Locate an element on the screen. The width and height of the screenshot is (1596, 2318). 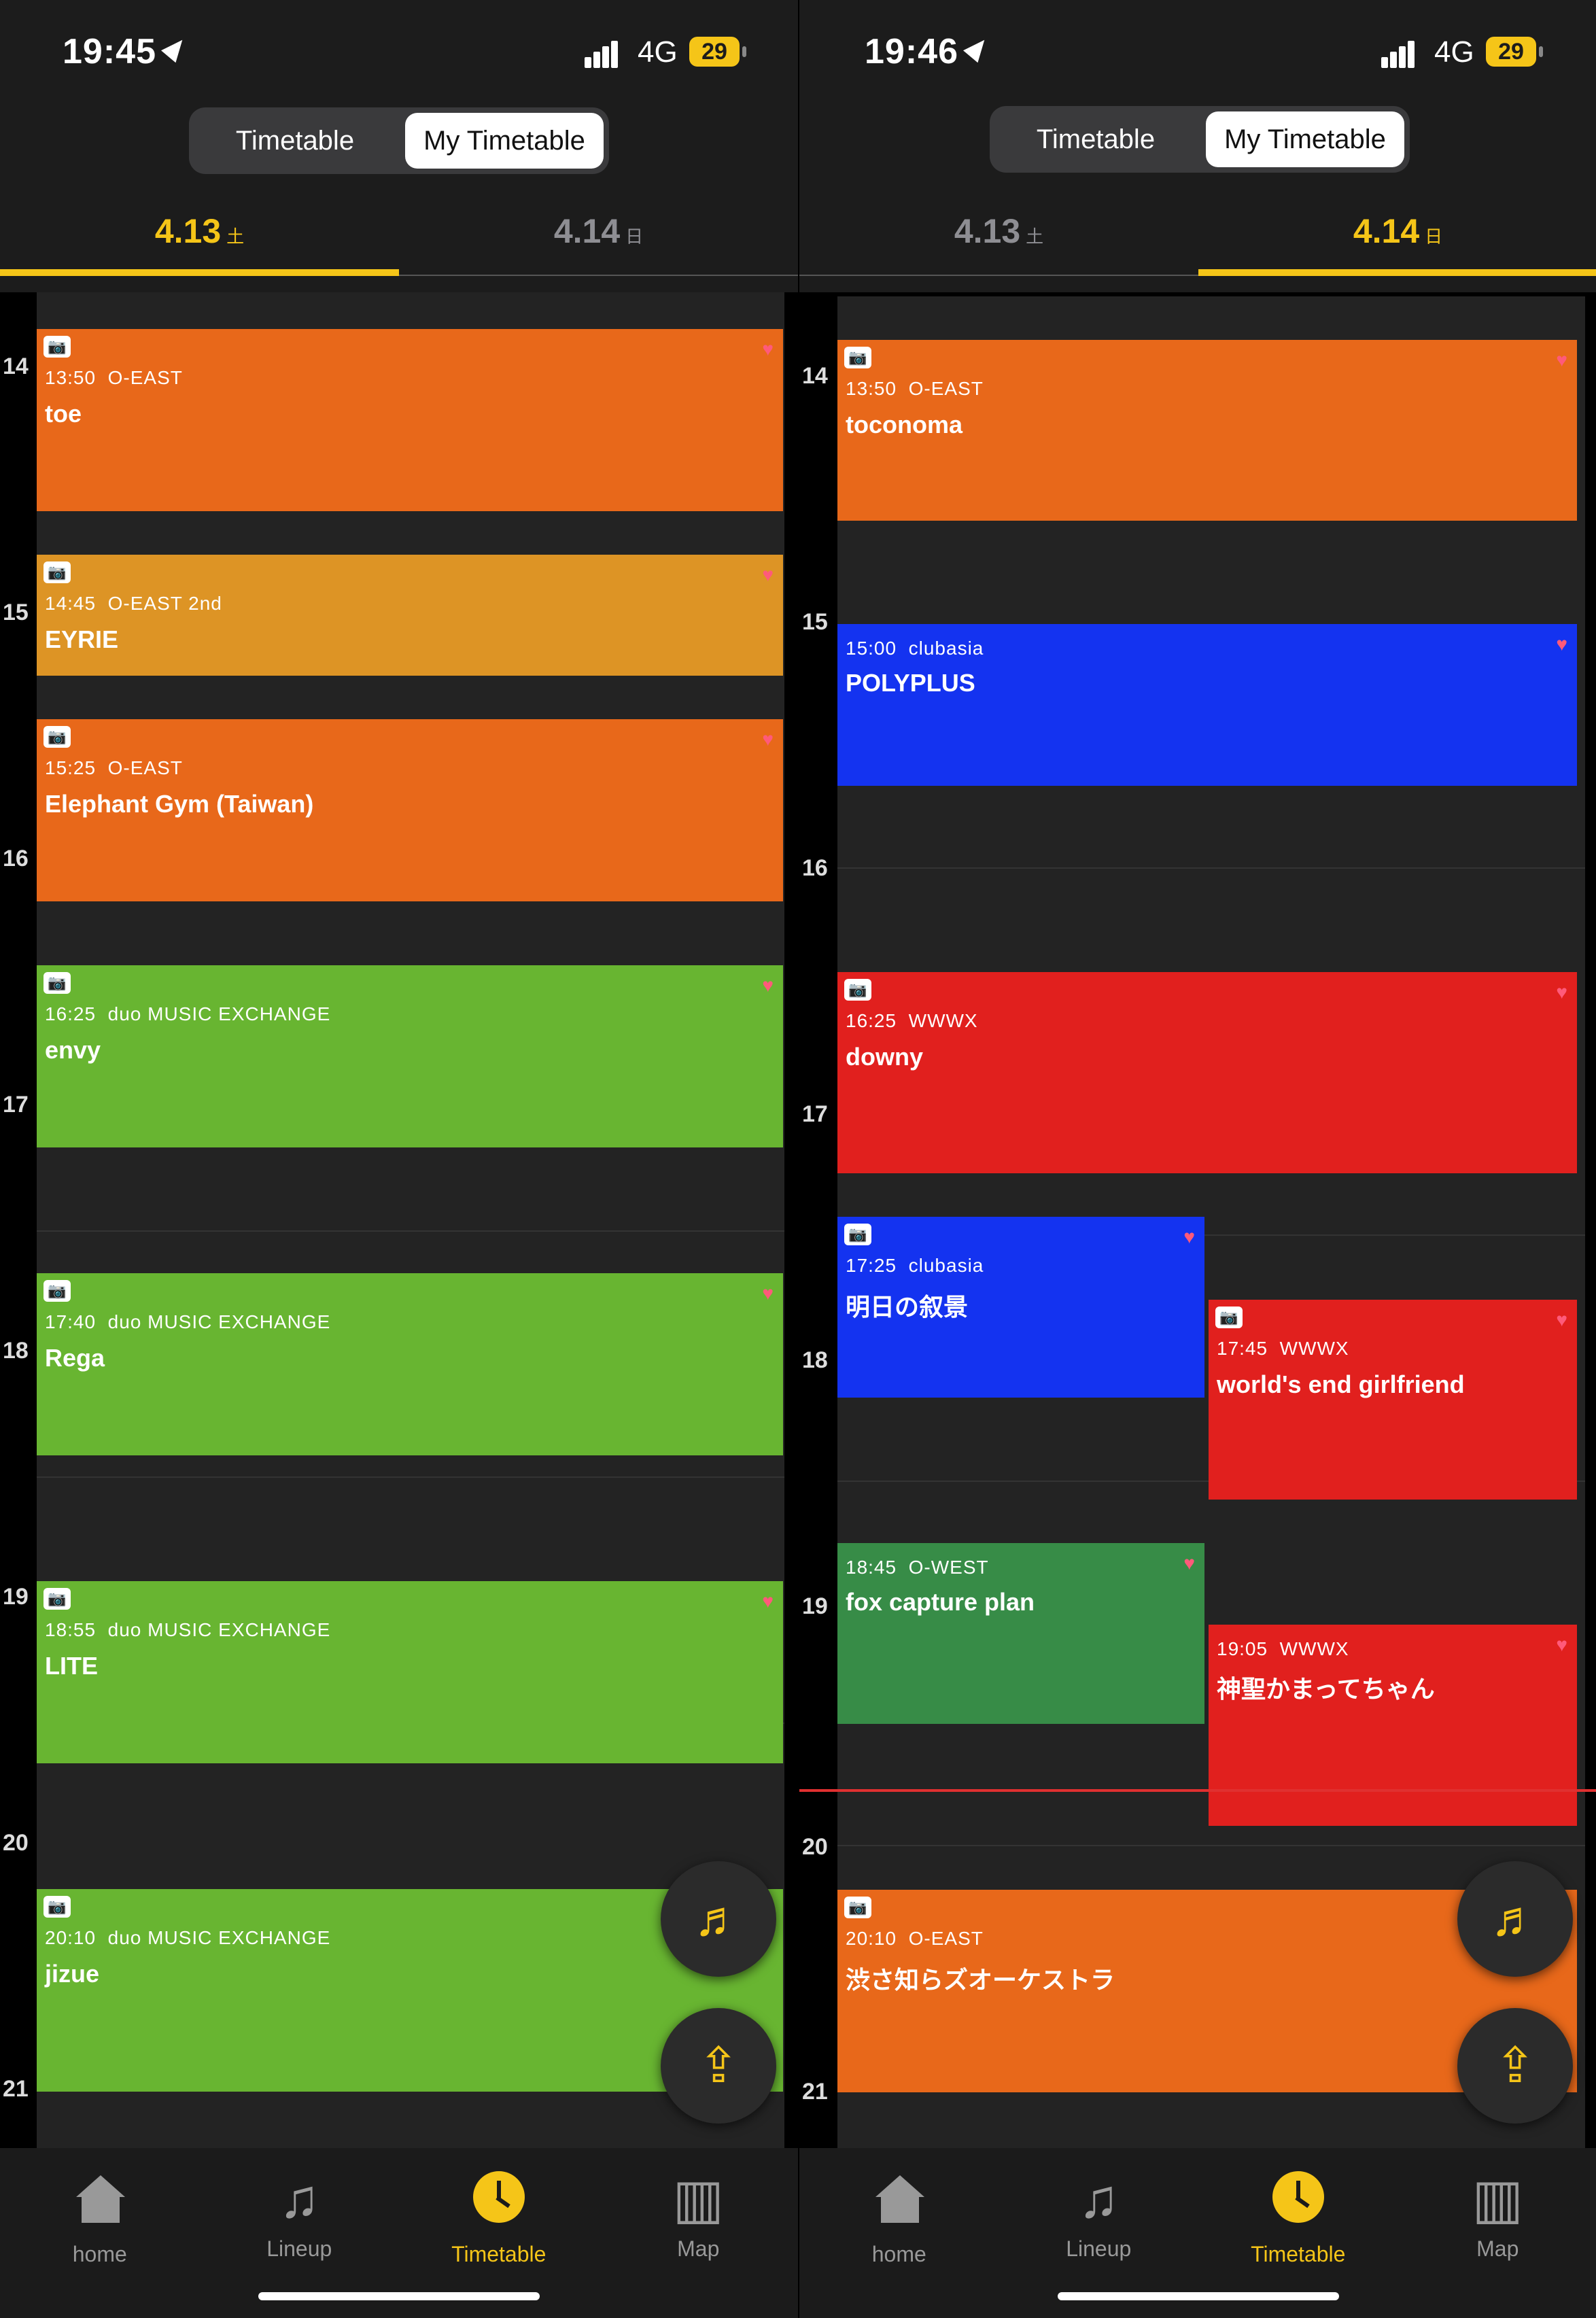
hour-label: 21 is located at coordinates (815, 2092).